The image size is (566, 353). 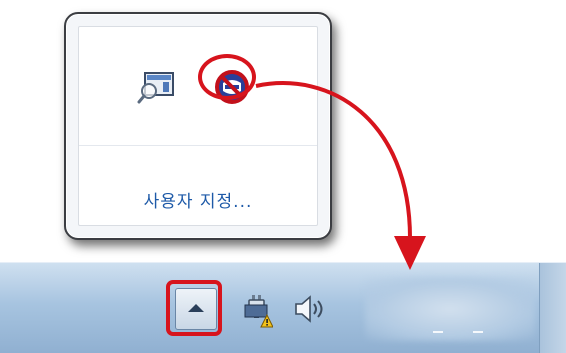 I want to click on show-hidden-icons-button, so click(x=196, y=309).